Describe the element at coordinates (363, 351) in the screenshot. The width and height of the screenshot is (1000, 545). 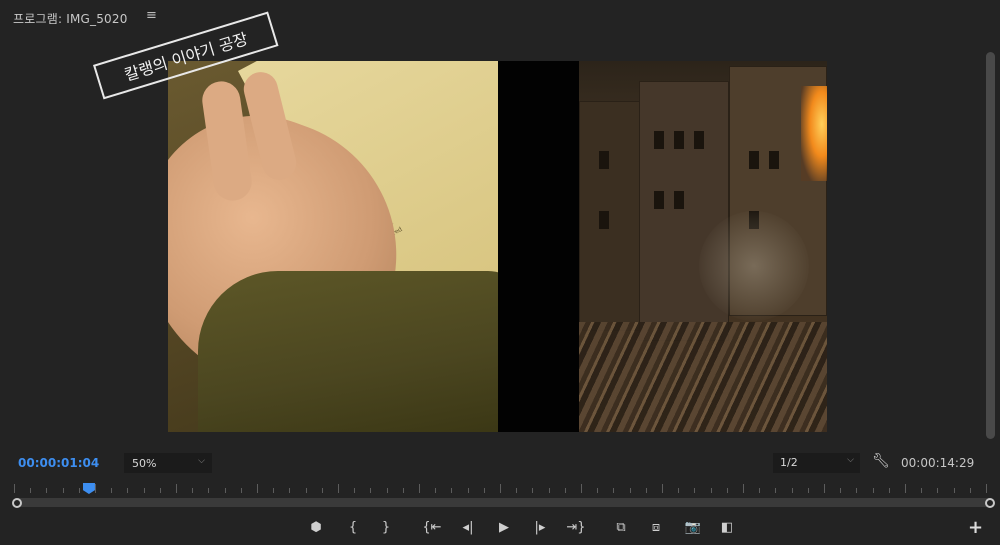
I see `sleeve` at that location.